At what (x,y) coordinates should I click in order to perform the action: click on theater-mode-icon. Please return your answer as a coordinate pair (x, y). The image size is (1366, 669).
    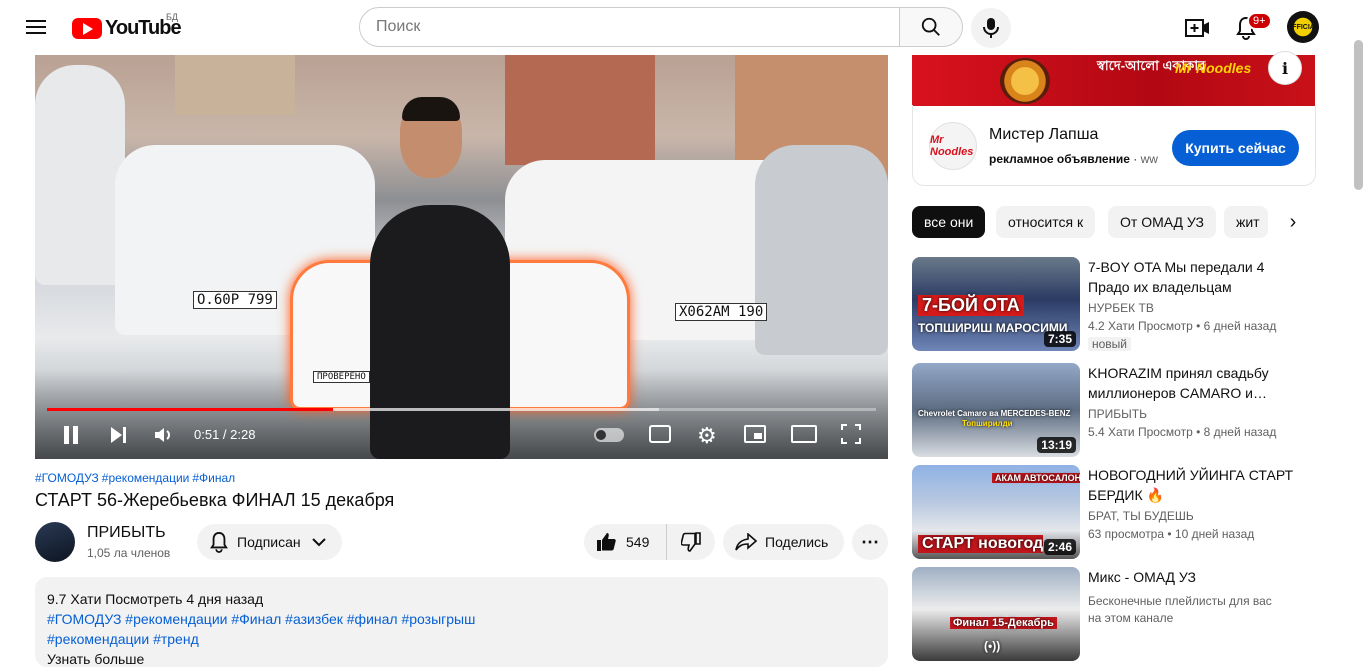
    Looking at the image, I should click on (804, 434).